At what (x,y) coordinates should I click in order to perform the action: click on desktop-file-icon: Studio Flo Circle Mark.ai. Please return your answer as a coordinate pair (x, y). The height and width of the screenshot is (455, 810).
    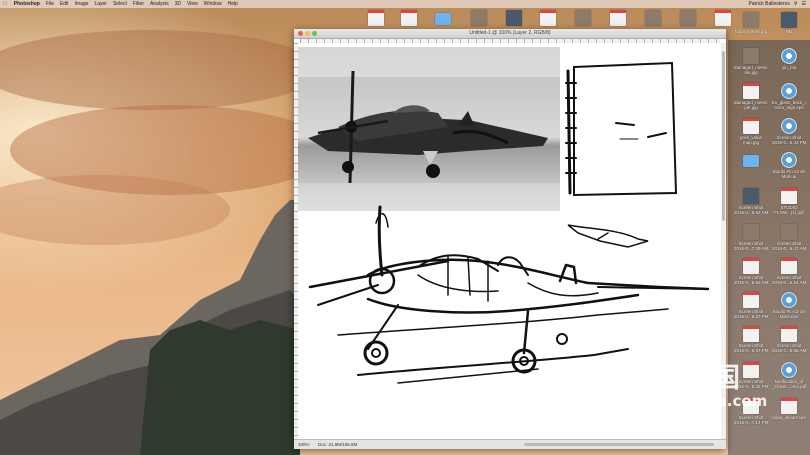
    Looking at the image, I should click on (789, 165).